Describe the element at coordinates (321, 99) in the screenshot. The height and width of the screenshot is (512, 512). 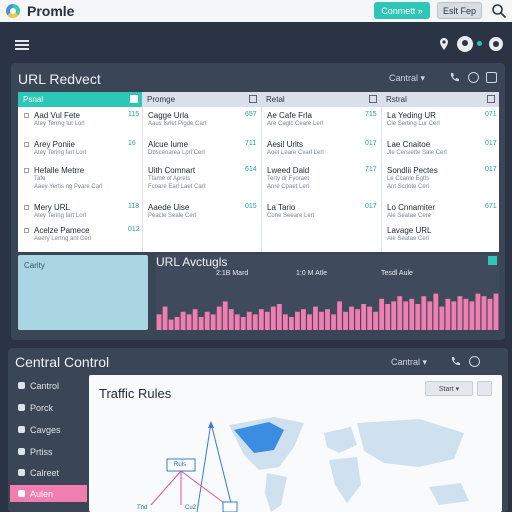
I see `column-header: Retal` at that location.